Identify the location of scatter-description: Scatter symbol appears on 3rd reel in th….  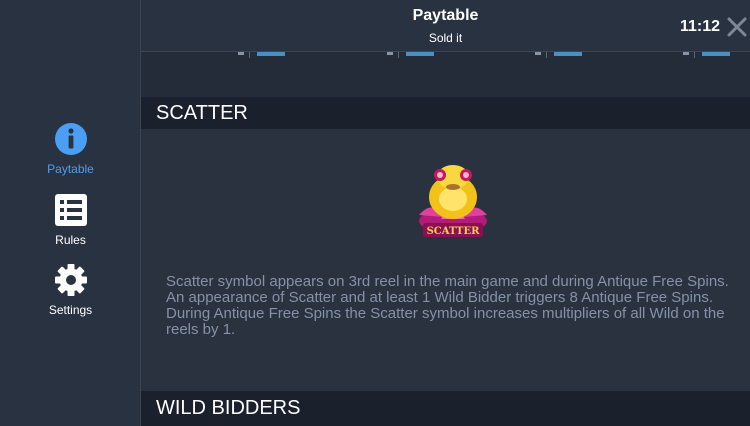
(456, 306).